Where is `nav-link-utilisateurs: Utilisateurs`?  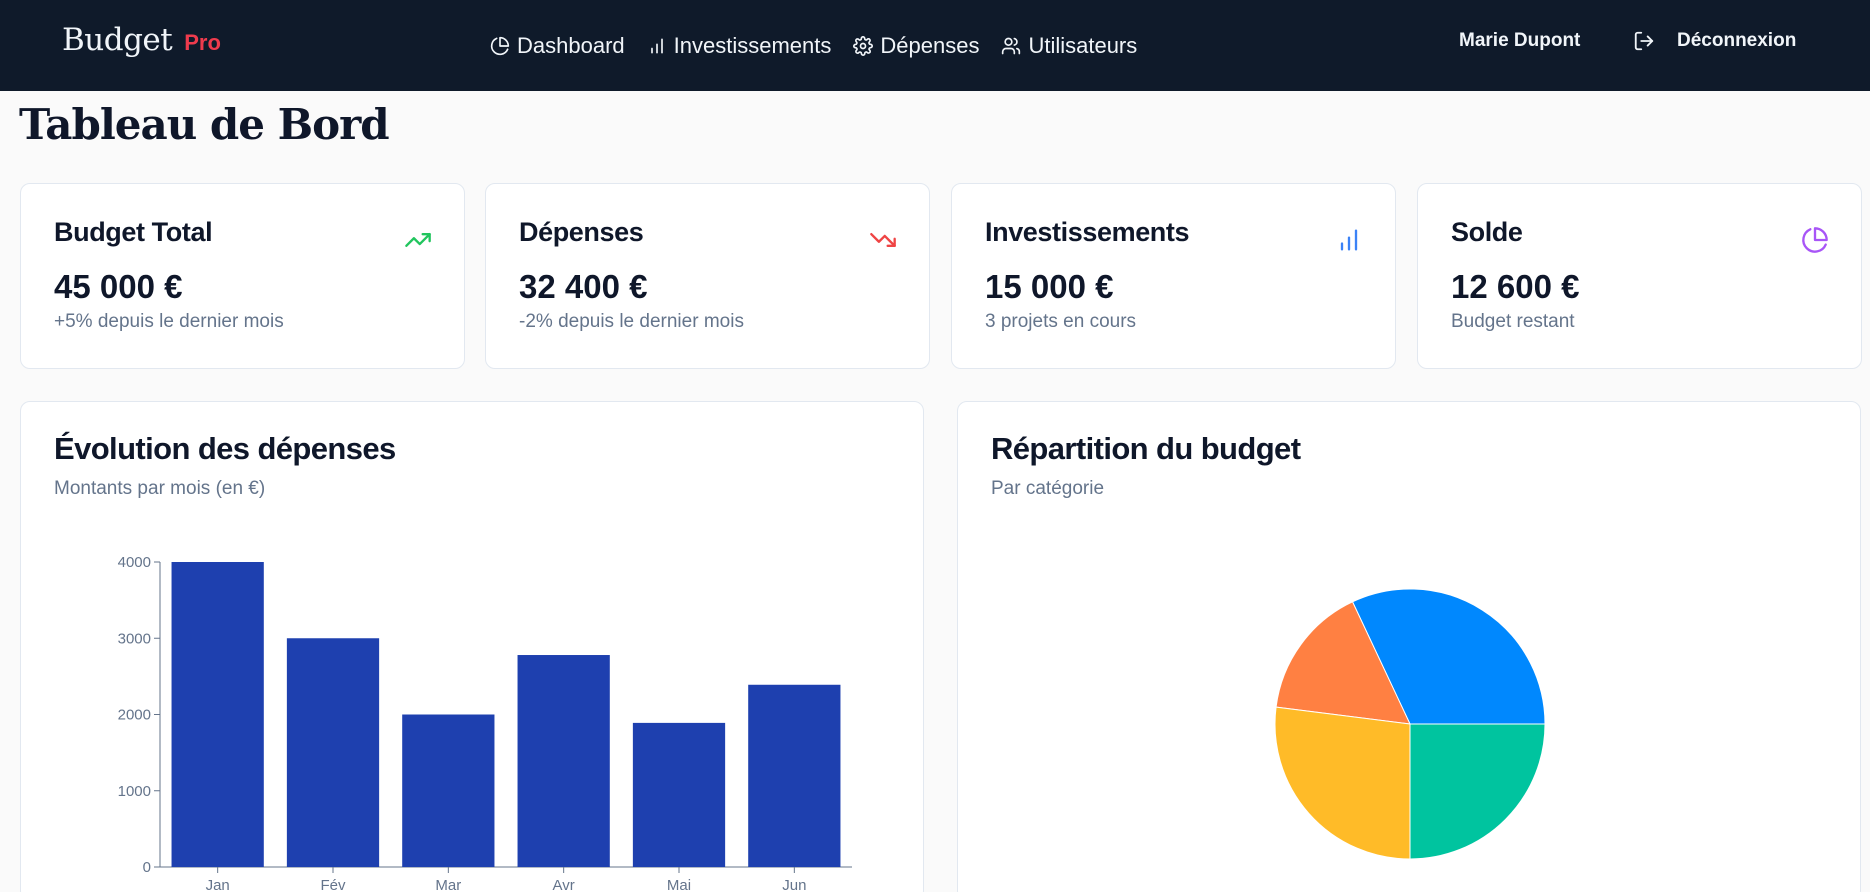 nav-link-utilisateurs: Utilisateurs is located at coordinates (1069, 46).